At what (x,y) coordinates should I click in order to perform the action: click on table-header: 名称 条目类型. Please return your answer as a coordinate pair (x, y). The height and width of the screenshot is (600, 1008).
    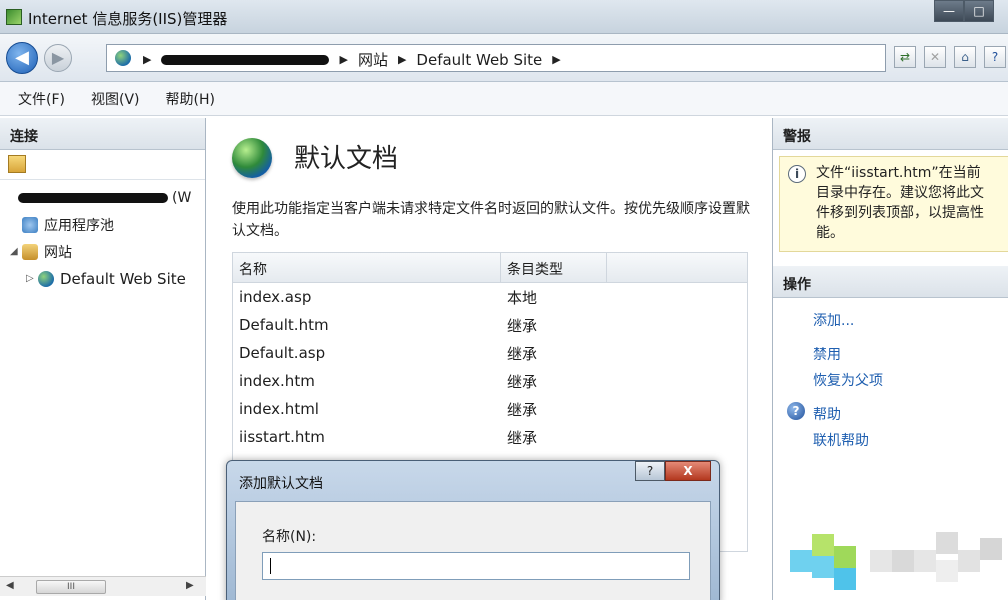
    Looking at the image, I should click on (490, 268).